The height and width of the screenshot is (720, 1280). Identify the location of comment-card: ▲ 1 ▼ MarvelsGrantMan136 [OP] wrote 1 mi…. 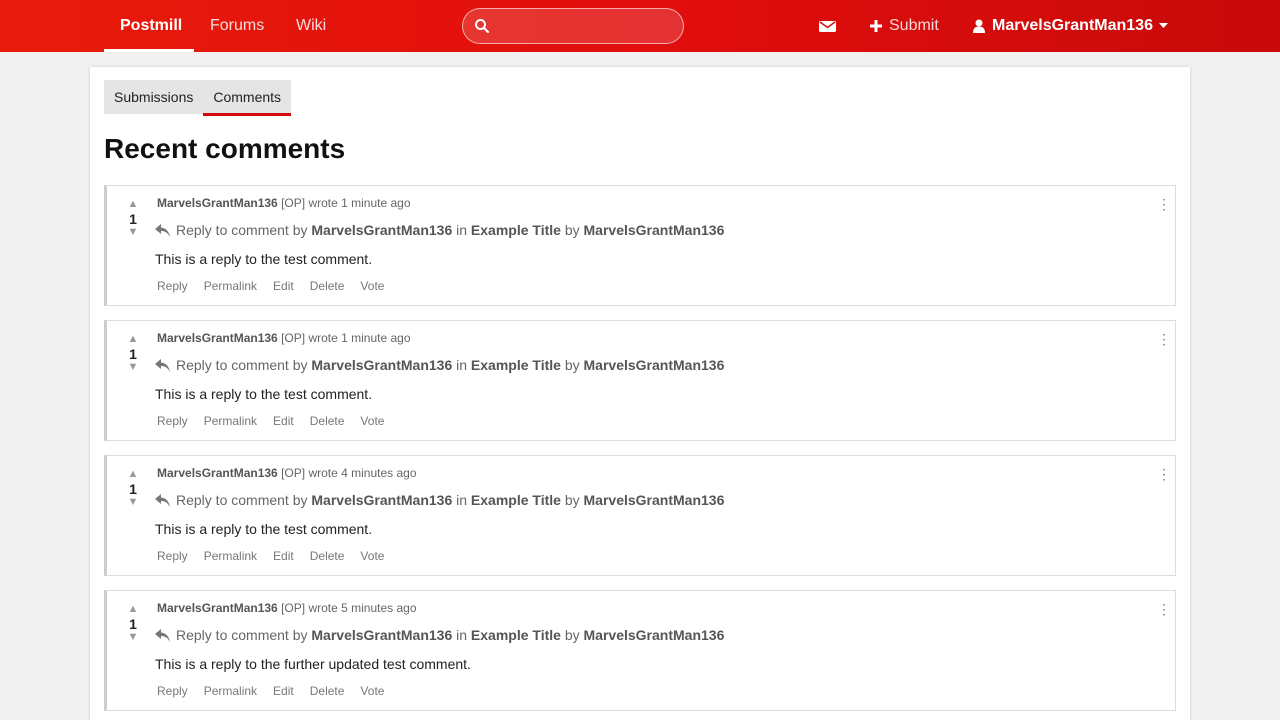
(640, 245).